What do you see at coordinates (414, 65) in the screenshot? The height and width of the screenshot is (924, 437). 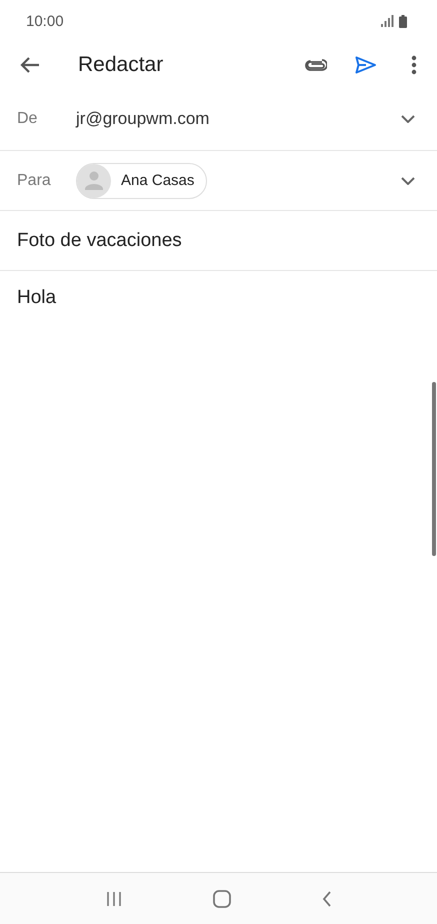 I see `more-icon` at bounding box center [414, 65].